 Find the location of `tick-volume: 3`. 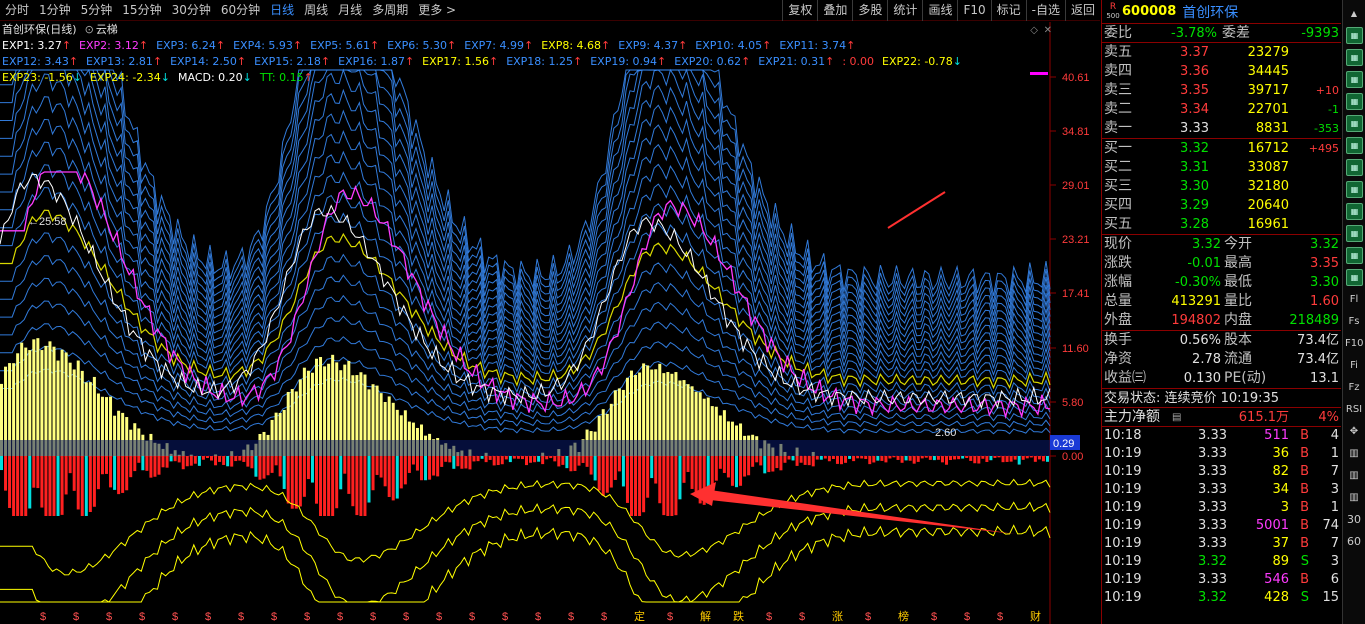

tick-volume: 3 is located at coordinates (1284, 507).